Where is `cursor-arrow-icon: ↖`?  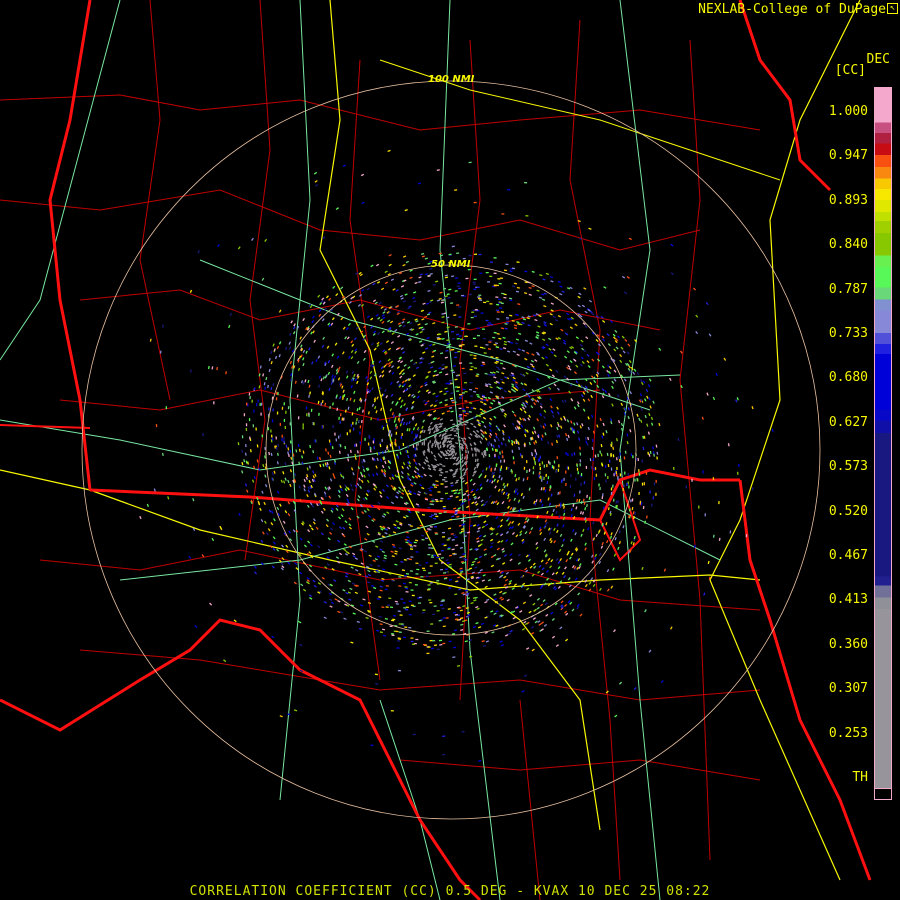
cursor-arrow-icon: ↖ is located at coordinates (892, 8).